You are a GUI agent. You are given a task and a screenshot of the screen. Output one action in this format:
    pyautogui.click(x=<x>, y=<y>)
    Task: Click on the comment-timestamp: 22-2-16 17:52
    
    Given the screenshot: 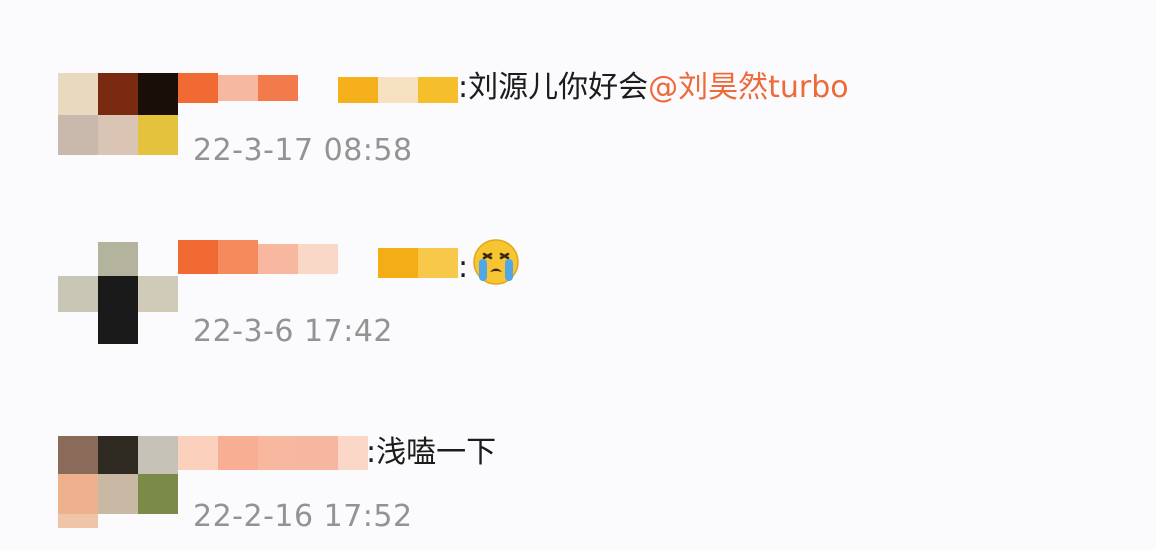 What is the action you would take?
    pyautogui.click(x=303, y=516)
    